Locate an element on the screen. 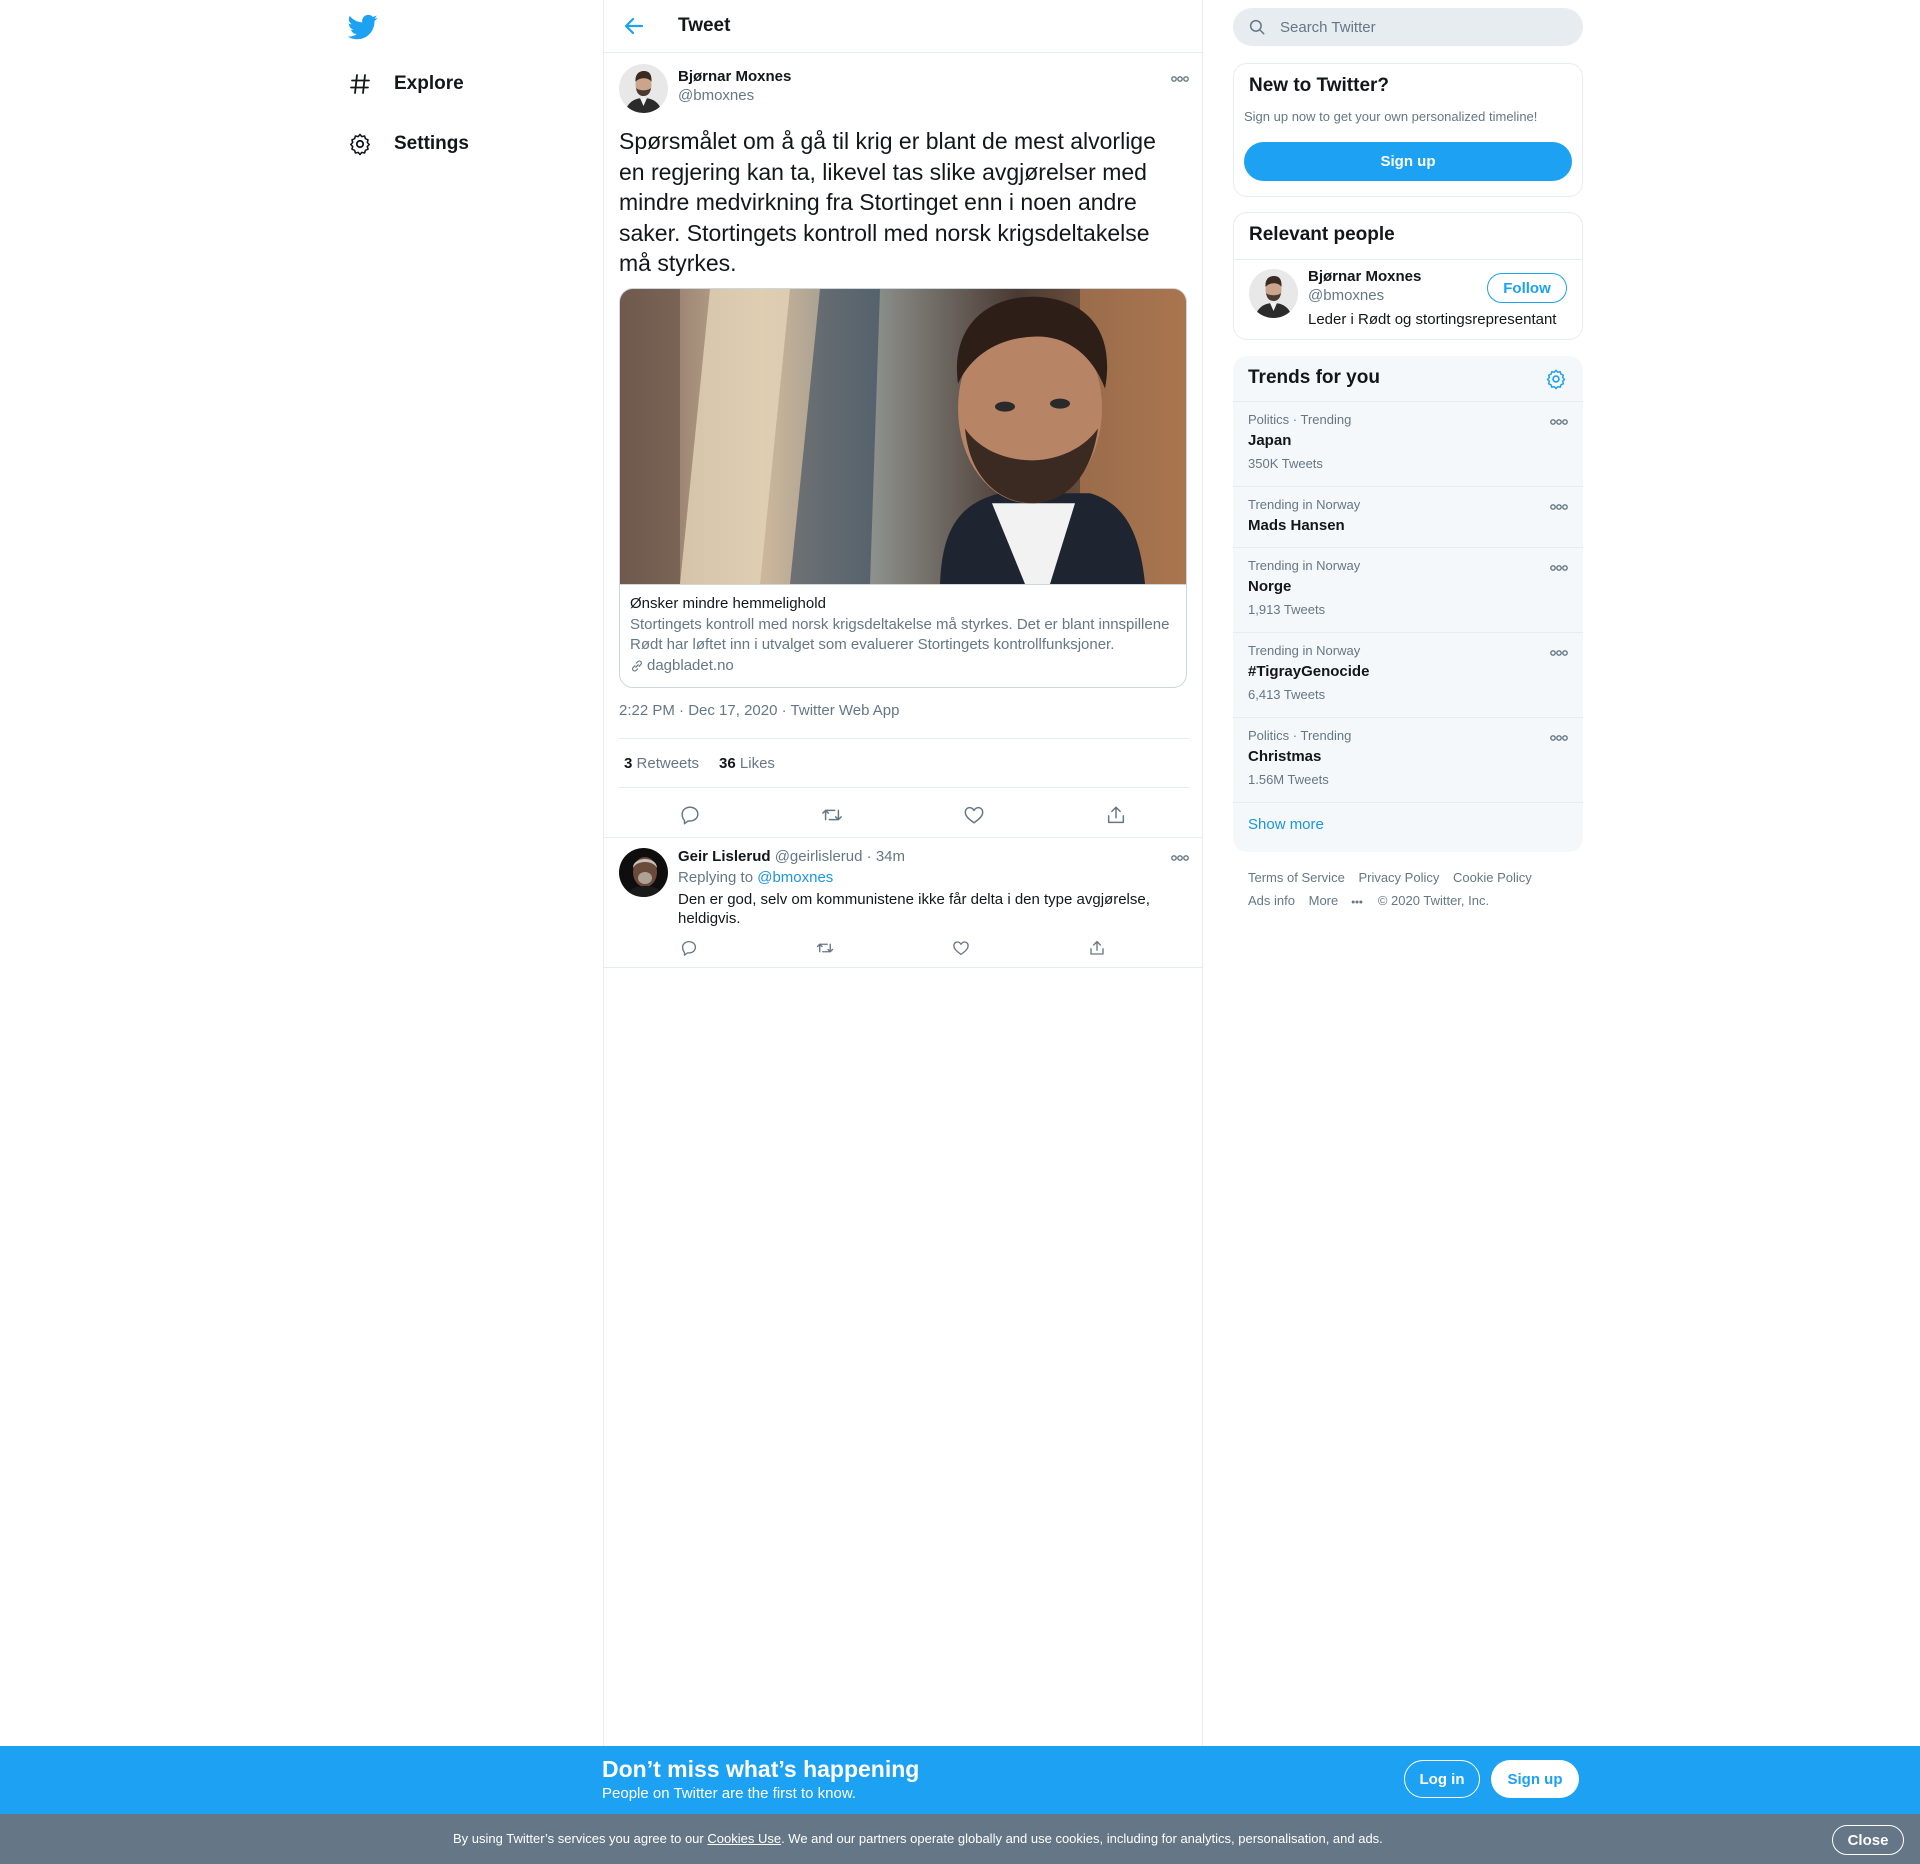 The image size is (1920, 1864). tweet-date: Dec 17, 2020 is located at coordinates (732, 710).